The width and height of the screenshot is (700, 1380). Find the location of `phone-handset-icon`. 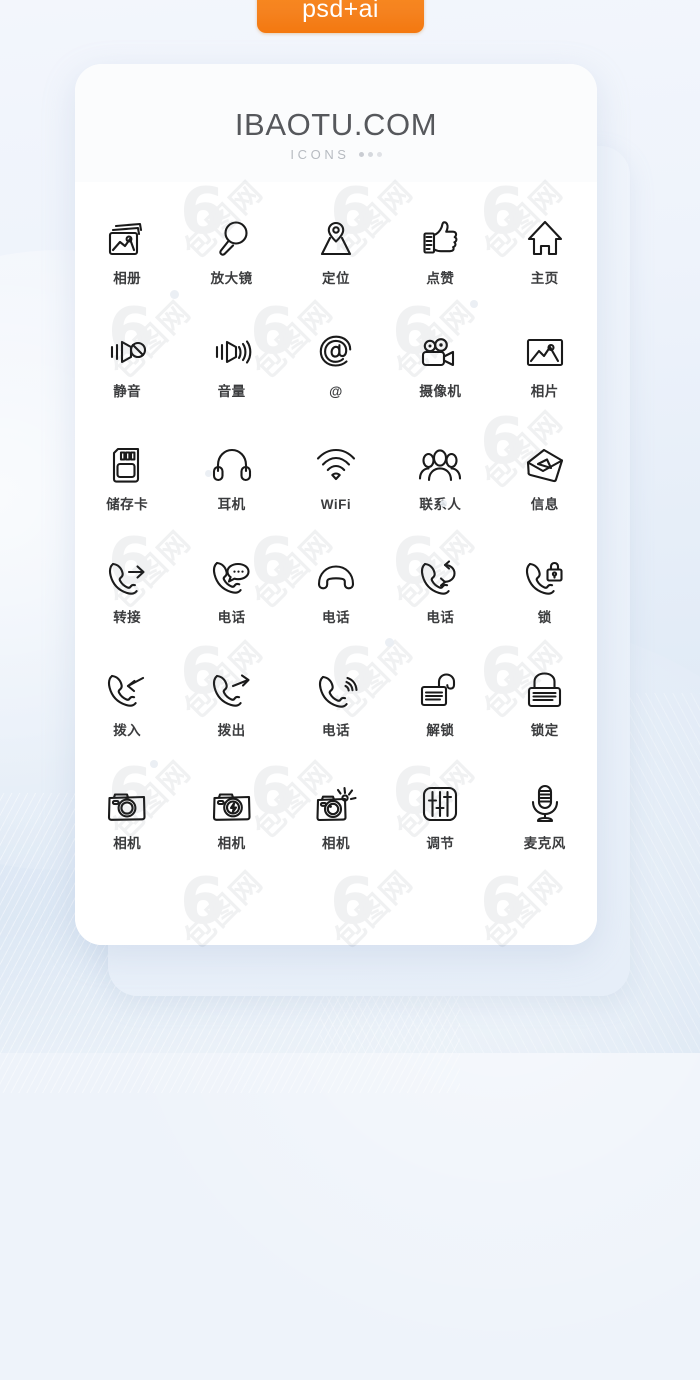

phone-handset-icon is located at coordinates (336, 578).